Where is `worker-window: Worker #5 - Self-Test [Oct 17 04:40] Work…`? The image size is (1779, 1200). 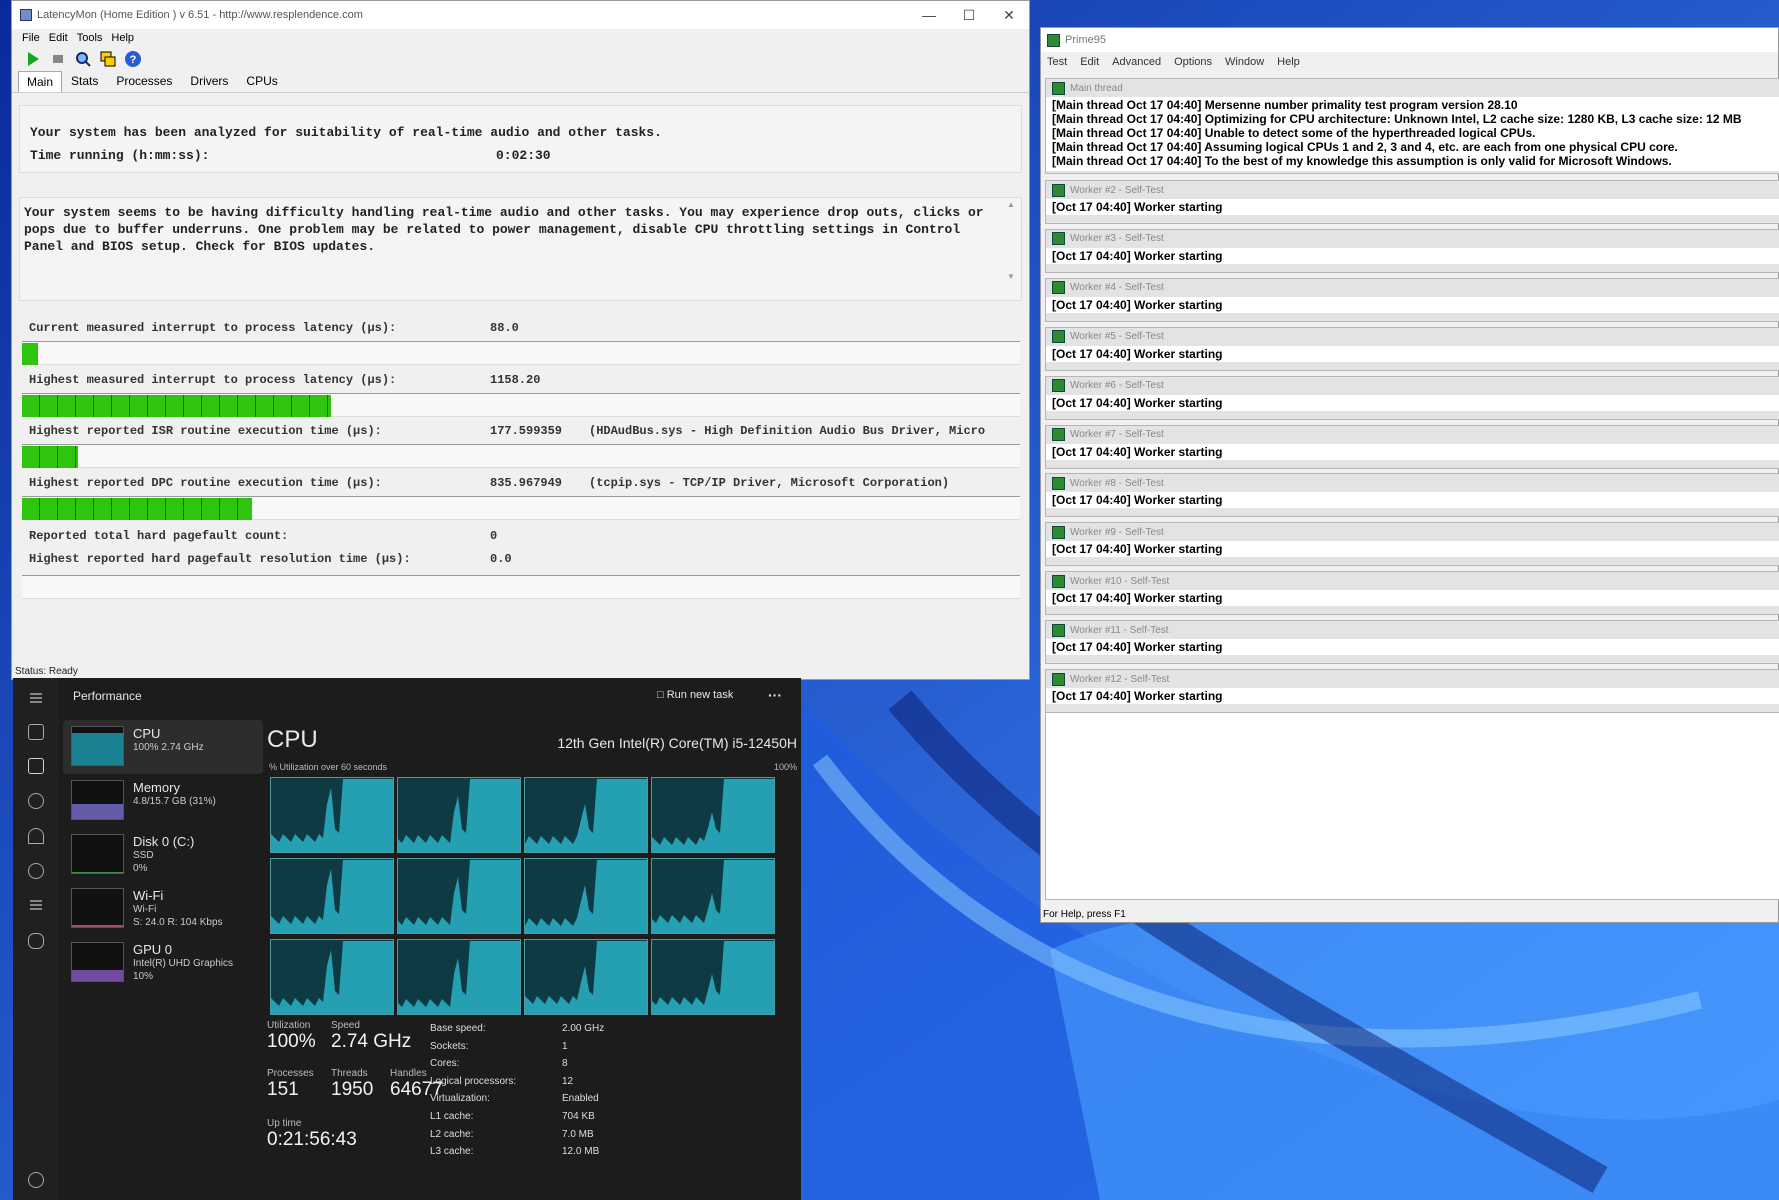
worker-window: Worker #5 - Self-Test [Oct 17 04:40] Work… is located at coordinates (1412, 348).